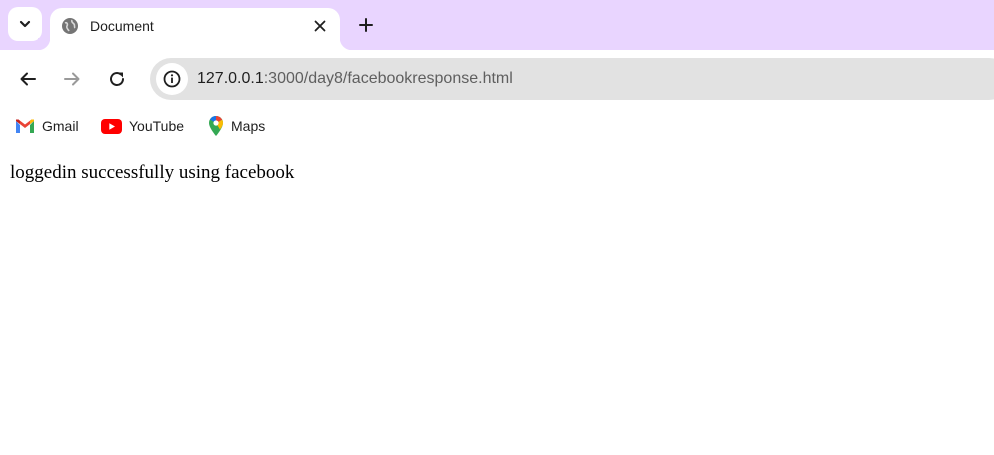 Image resolution: width=994 pixels, height=455 pixels. I want to click on forward-button, so click(72, 79).